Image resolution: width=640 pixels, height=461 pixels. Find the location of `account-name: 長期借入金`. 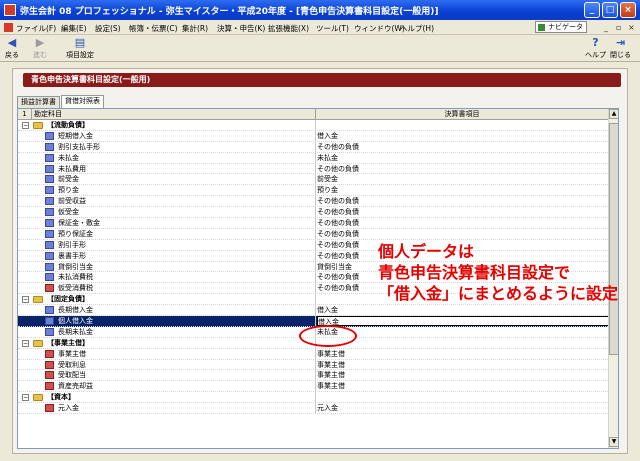

account-name: 長期借入金 is located at coordinates (75, 310).